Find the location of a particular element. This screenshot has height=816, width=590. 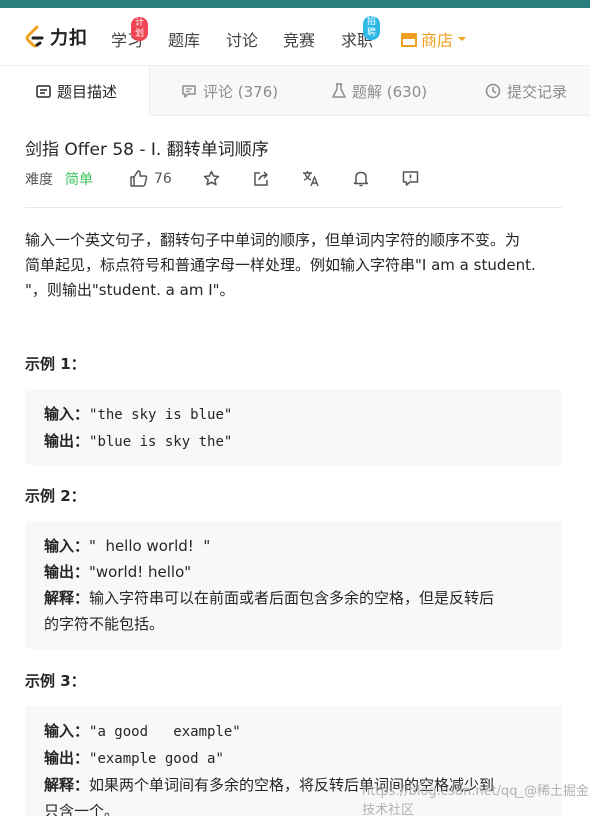

like-count: 76 is located at coordinates (163, 178).